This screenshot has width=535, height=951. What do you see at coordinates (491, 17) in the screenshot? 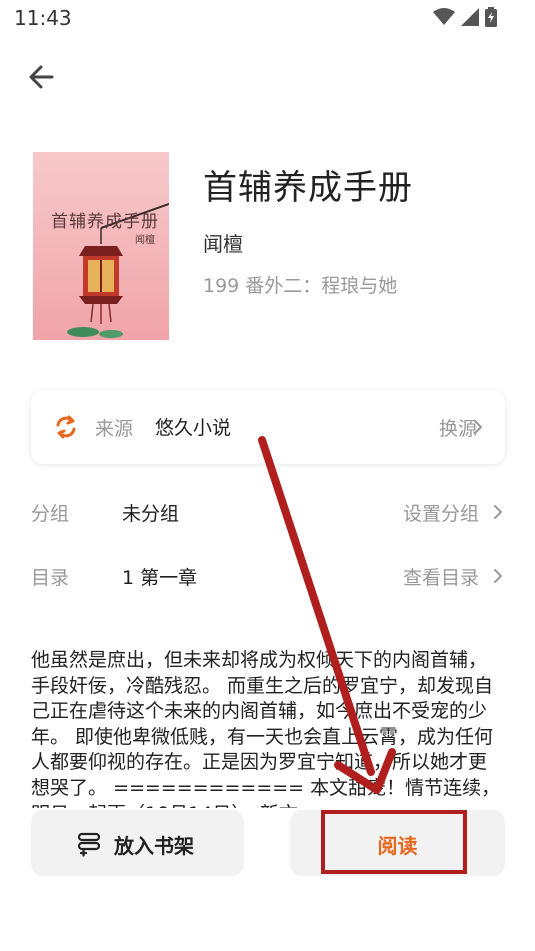
I see `battery-charging-icon` at bounding box center [491, 17].